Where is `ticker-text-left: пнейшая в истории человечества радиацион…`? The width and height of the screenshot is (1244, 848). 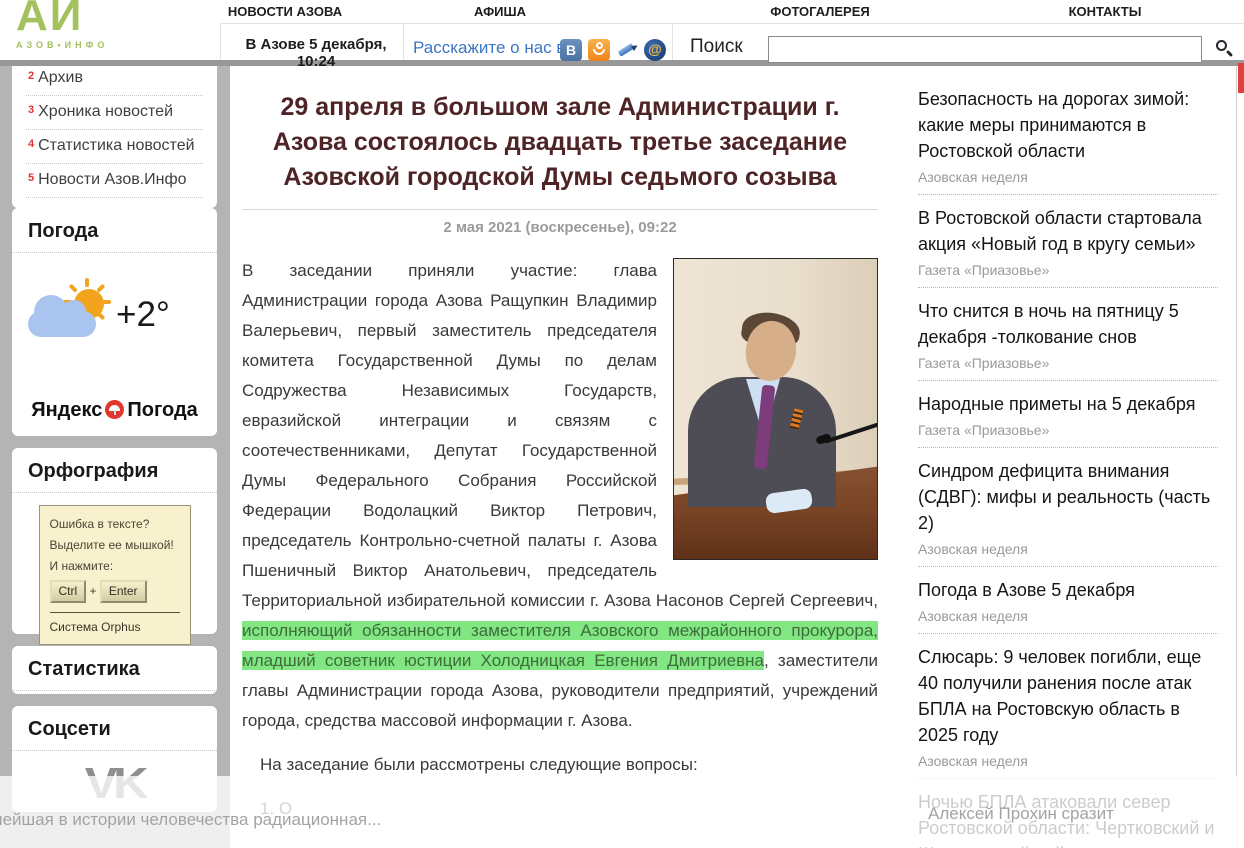
ticker-text-left: пнейшая в истории человечества радиацион… is located at coordinates (191, 819).